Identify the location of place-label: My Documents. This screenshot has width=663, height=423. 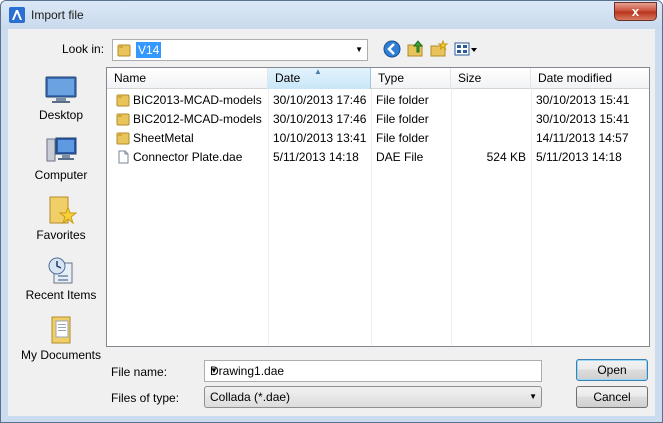
(61, 355).